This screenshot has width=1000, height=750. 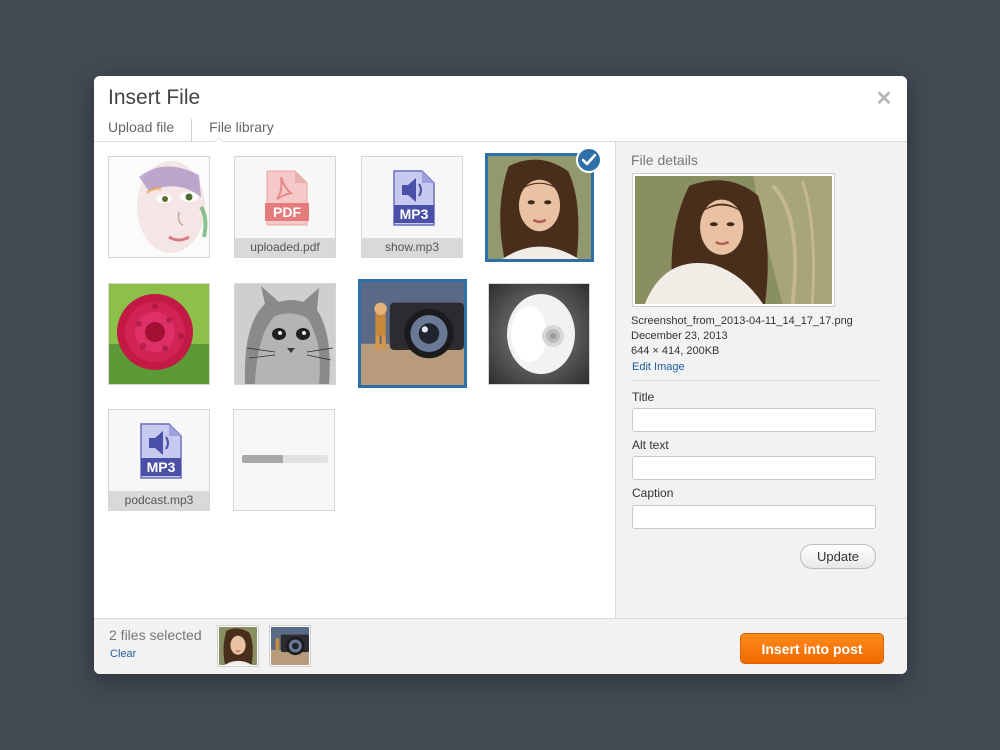 I want to click on details-preview-image, so click(x=733, y=240).